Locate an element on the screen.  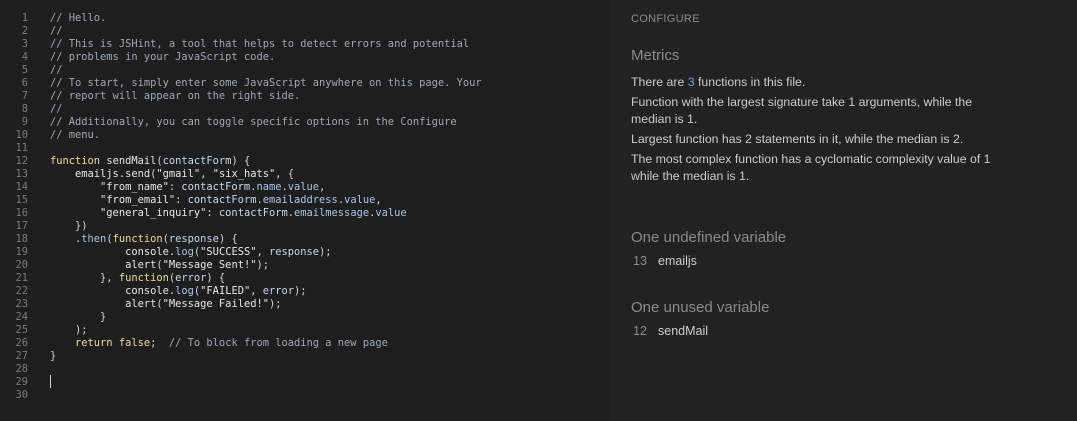
code-text: // menu. is located at coordinates (75, 135).